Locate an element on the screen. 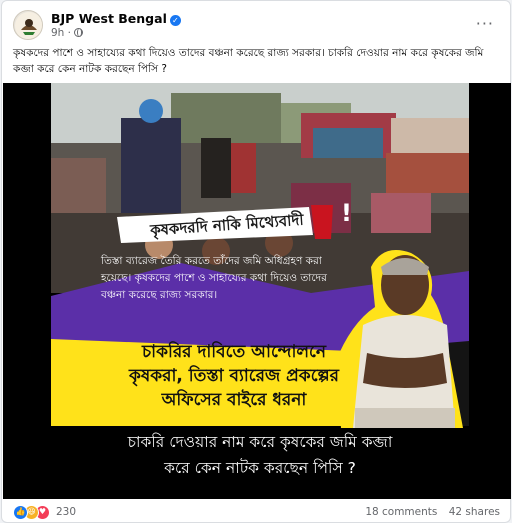 This screenshot has width=512, height=523. bjp-logo-icon is located at coordinates (28, 25).